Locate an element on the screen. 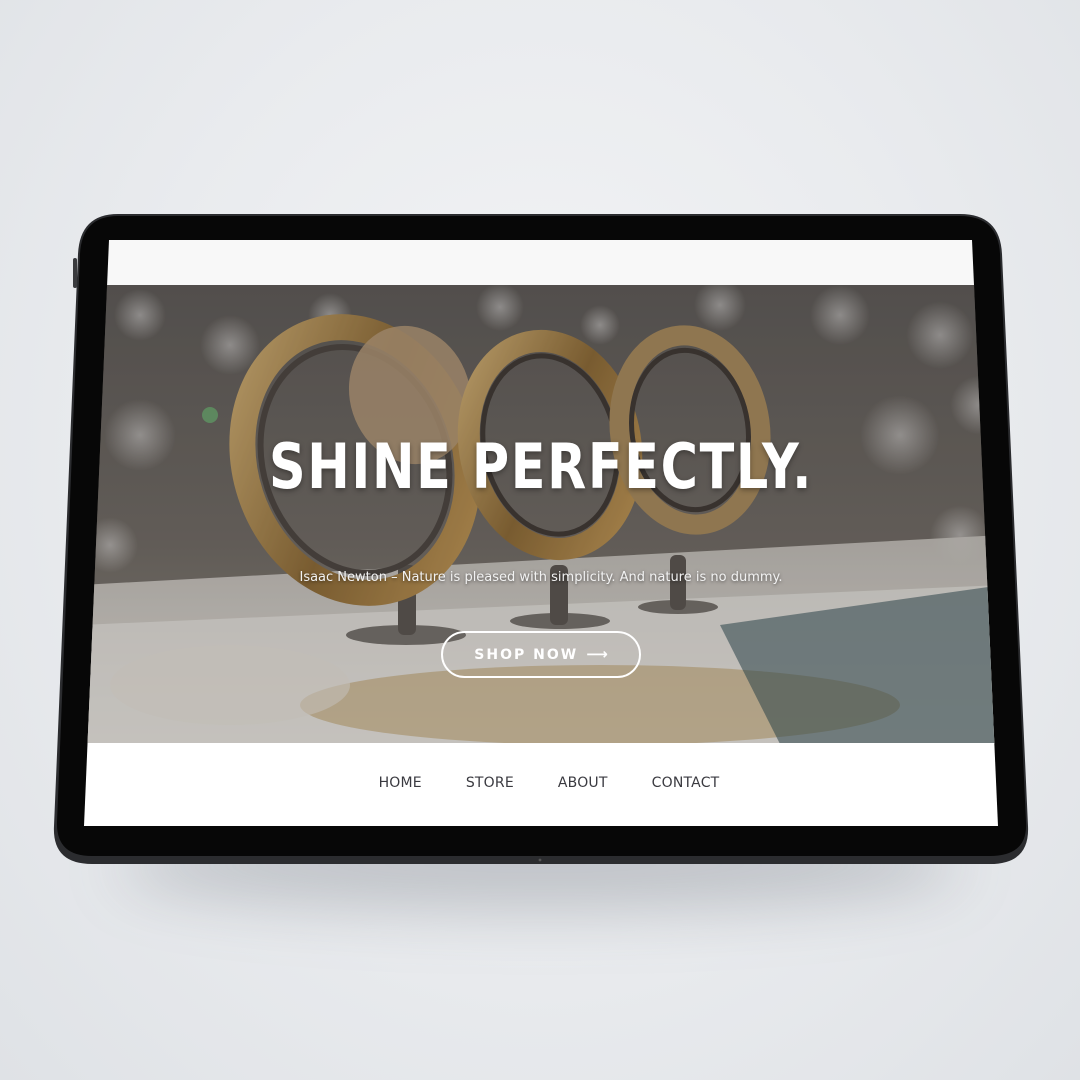 The width and height of the screenshot is (1080, 1080). hero-title: SHINE PERFECTLY. is located at coordinates (541, 466).